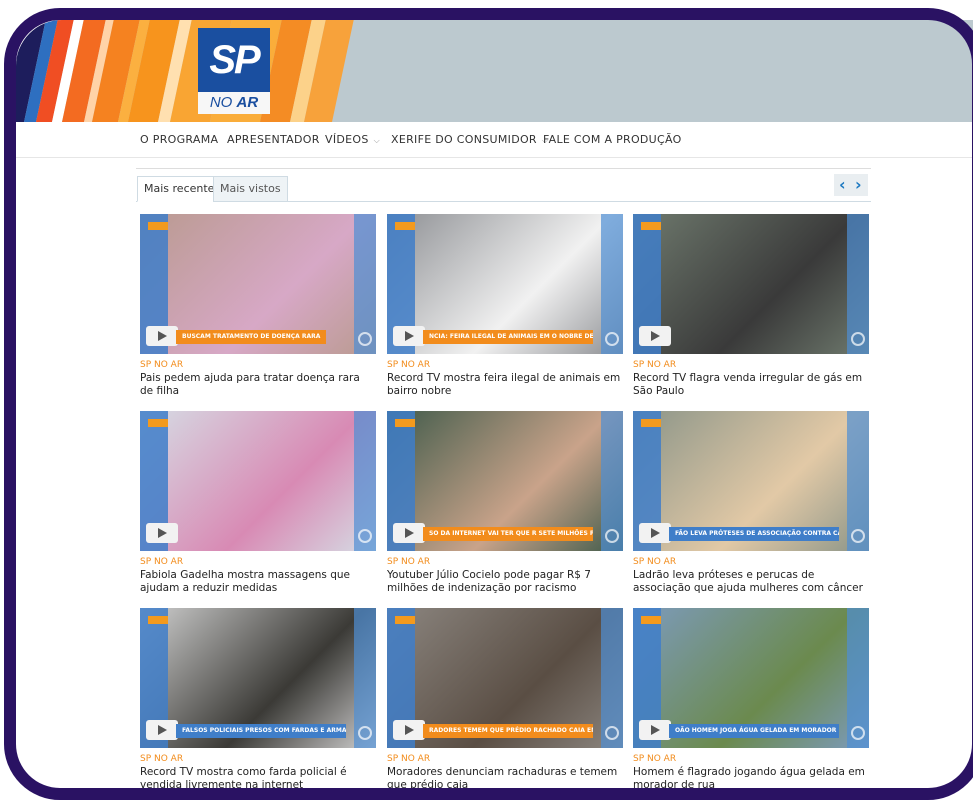 The height and width of the screenshot is (800, 973). Describe the element at coordinates (179, 139) in the screenshot. I see `nav-item-o-programa: O PROGRAMA` at that location.